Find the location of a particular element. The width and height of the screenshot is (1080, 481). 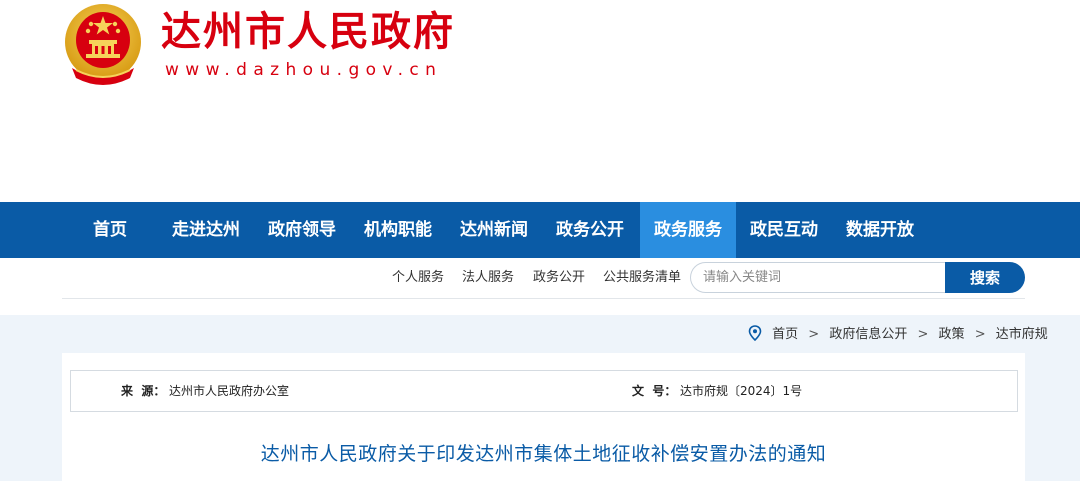

doc-number-label: 文 号： is located at coordinates (654, 391).